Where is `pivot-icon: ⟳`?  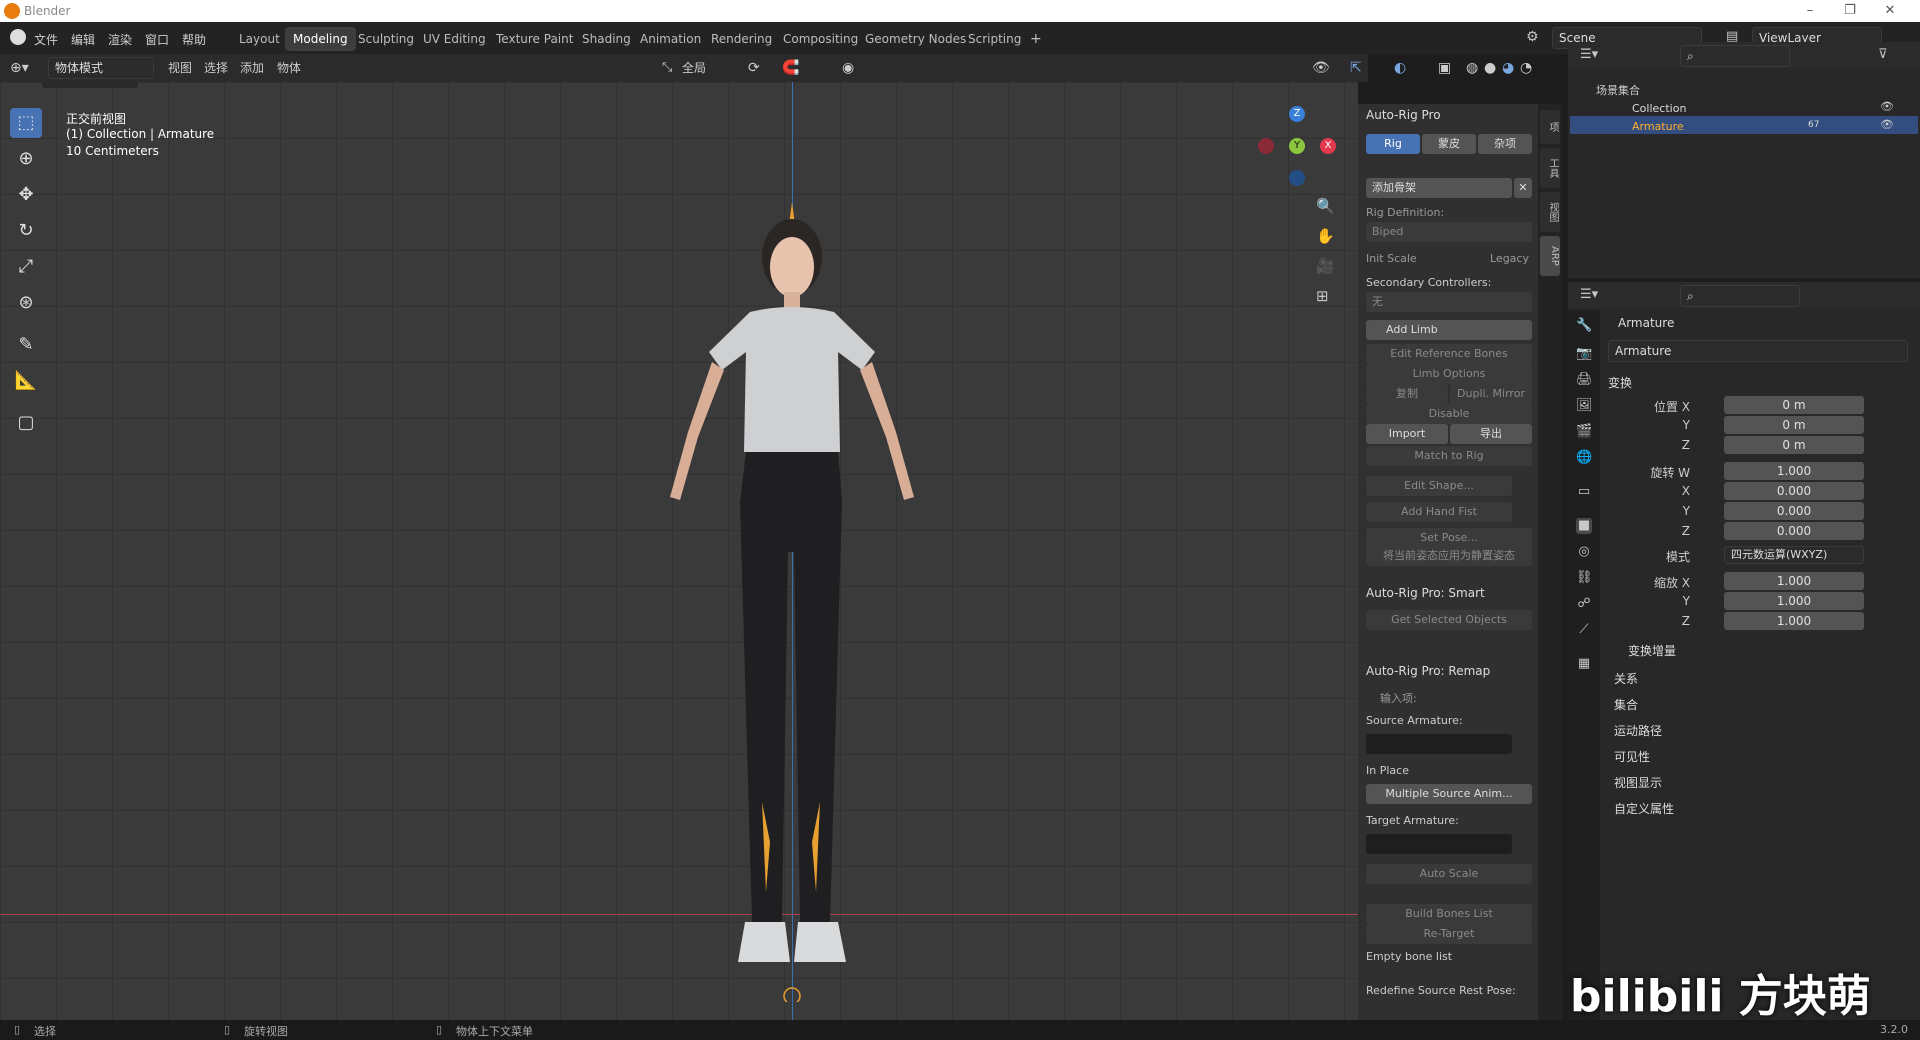 pivot-icon: ⟳ is located at coordinates (754, 68).